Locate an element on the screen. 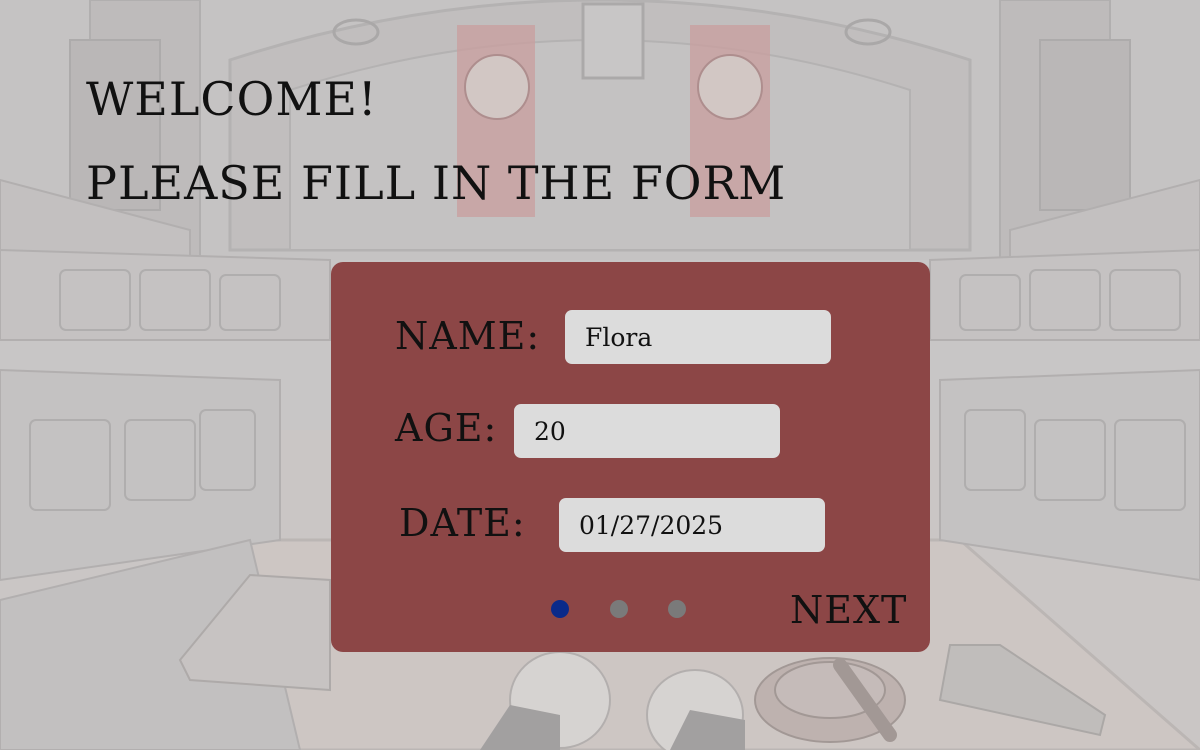  name-input is located at coordinates (698, 337).